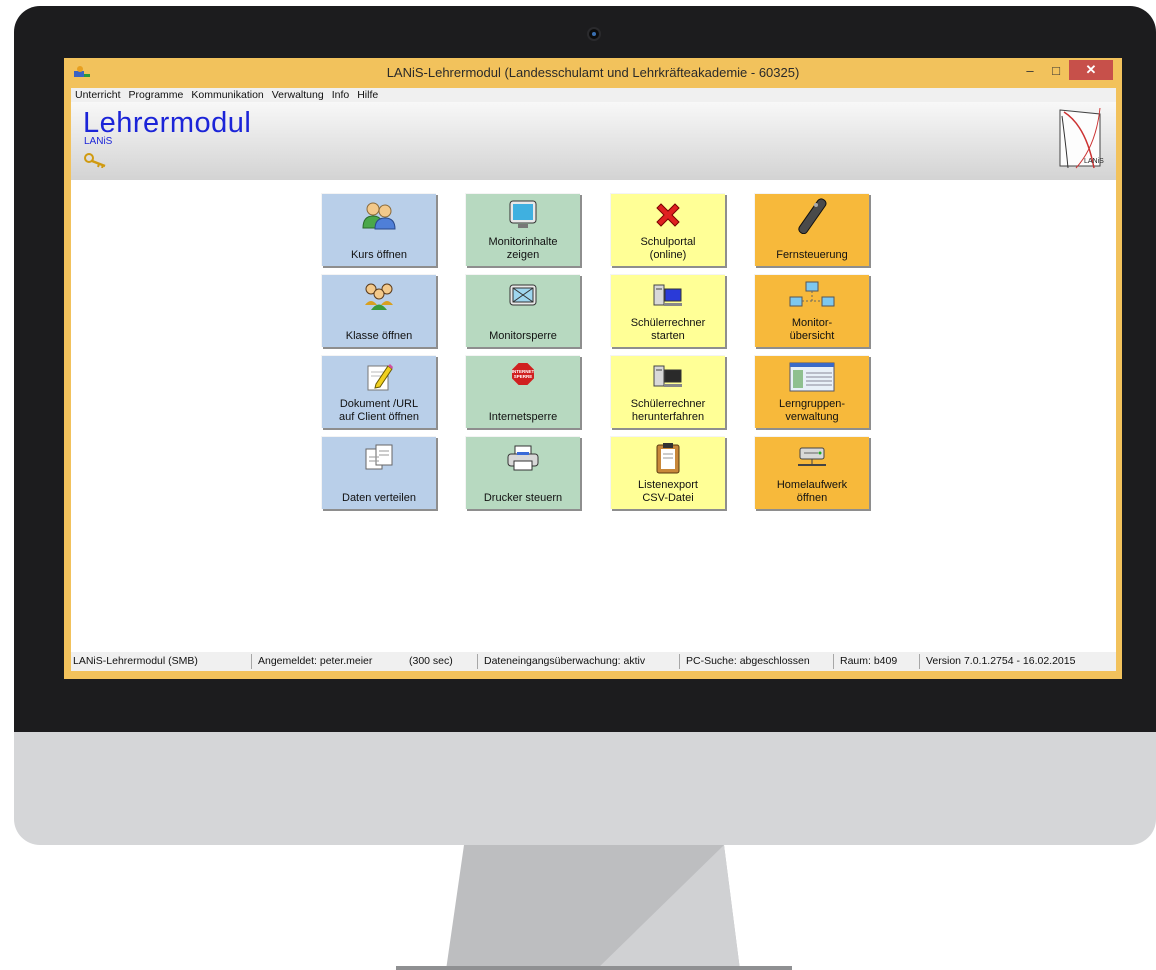 The height and width of the screenshot is (970, 1156). I want to click on tile-label: Listenexport CSV-Datei, so click(668, 491).